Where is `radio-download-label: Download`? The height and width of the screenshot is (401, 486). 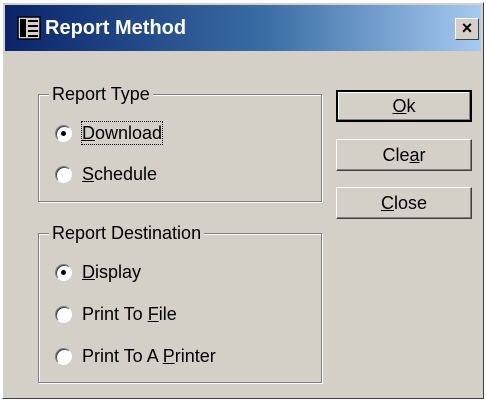
radio-download-label: Download is located at coordinates (122, 133).